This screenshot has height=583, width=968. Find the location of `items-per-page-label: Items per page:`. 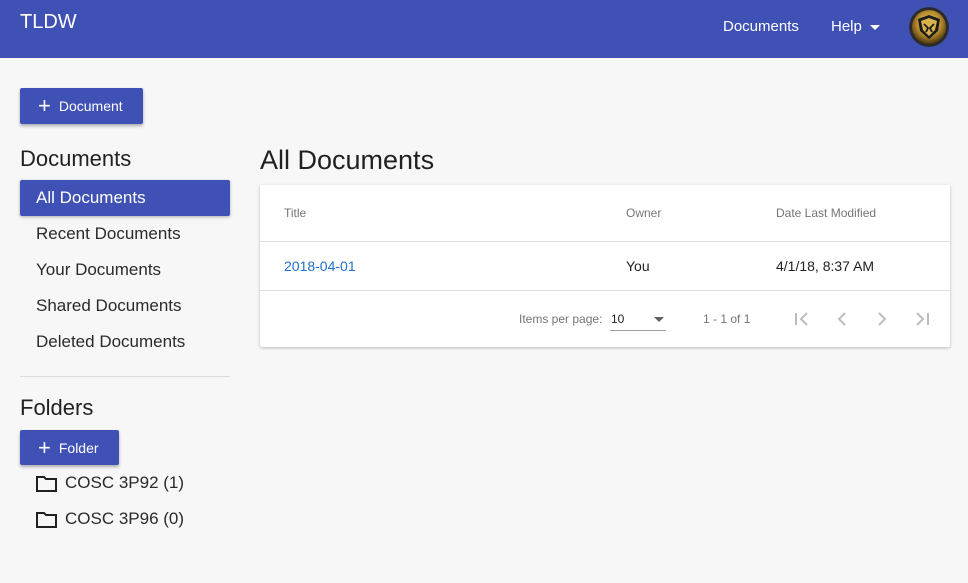

items-per-page-label: Items per page: is located at coordinates (561, 319).